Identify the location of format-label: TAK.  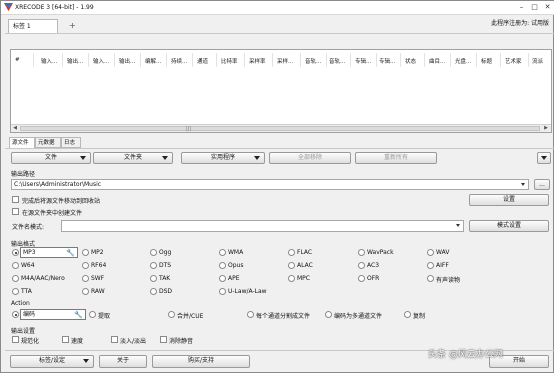
(165, 278).